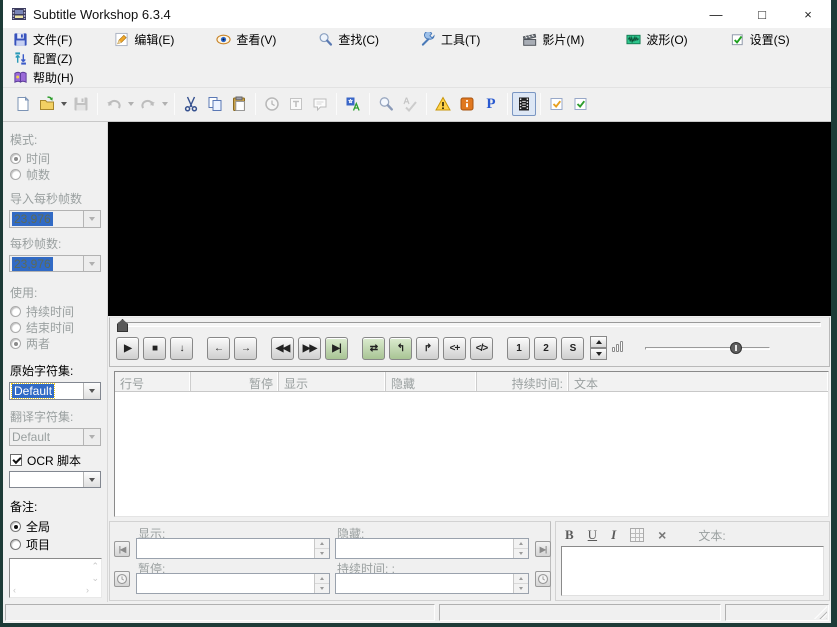 The width and height of the screenshot is (837, 627). I want to click on stop-button: ■, so click(154, 348).